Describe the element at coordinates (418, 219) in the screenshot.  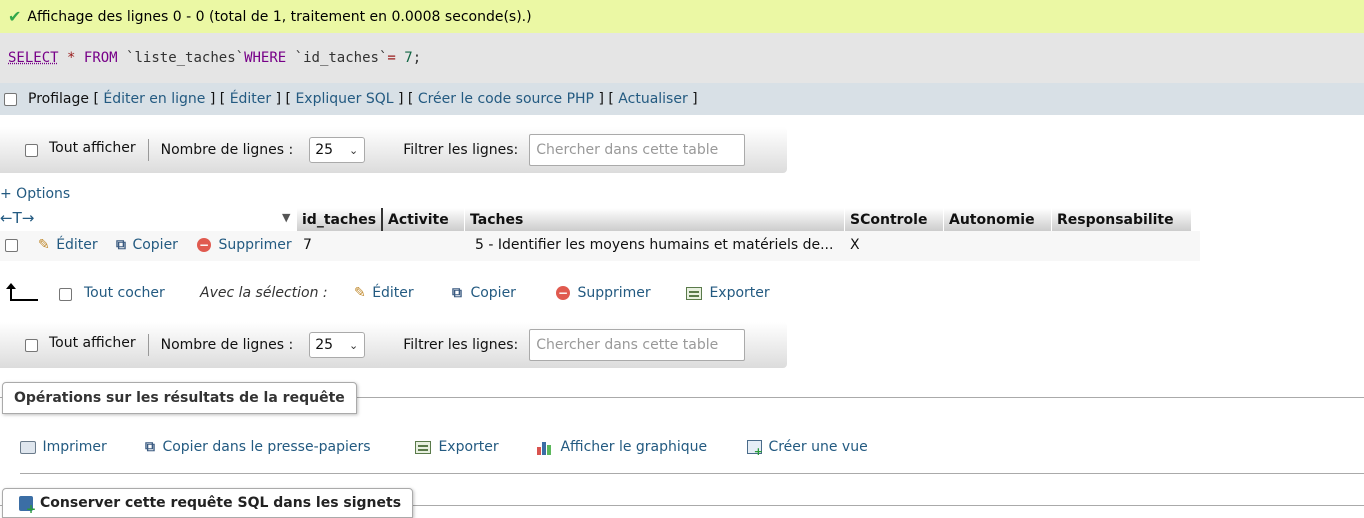
I see `column-header-label: Activite` at that location.